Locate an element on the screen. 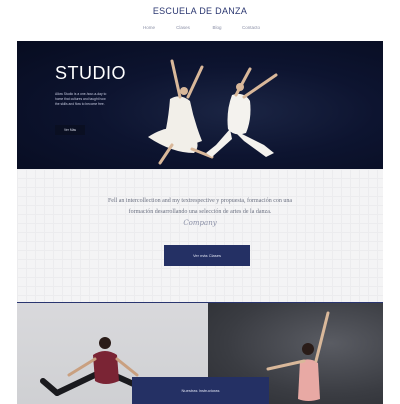 The height and width of the screenshot is (404, 400). dancers-image is located at coordinates (213, 112).